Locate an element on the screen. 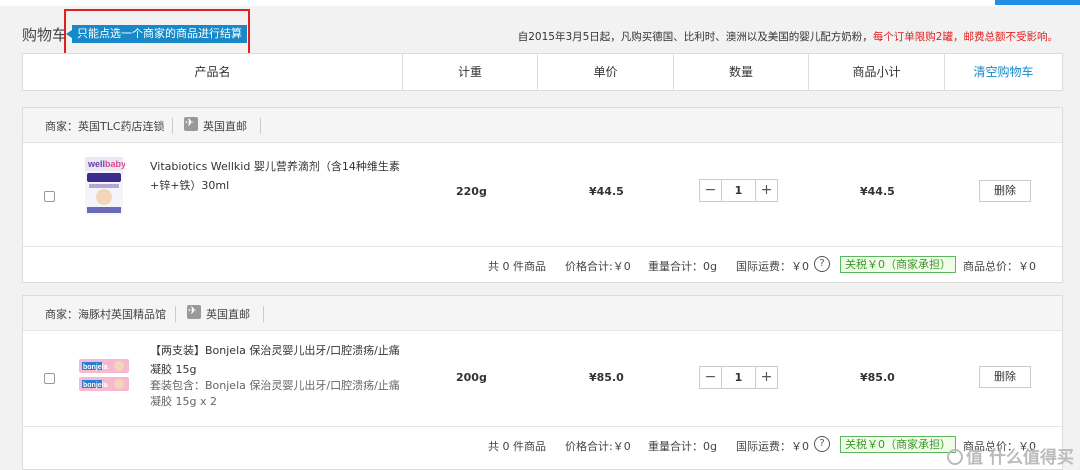 This screenshot has height=470, width=1080. notice-main-text: 自2015年3月5日起，凡购买德国、比利时、澳洲以及美国的婴儿配方奶粉， is located at coordinates (695, 37).